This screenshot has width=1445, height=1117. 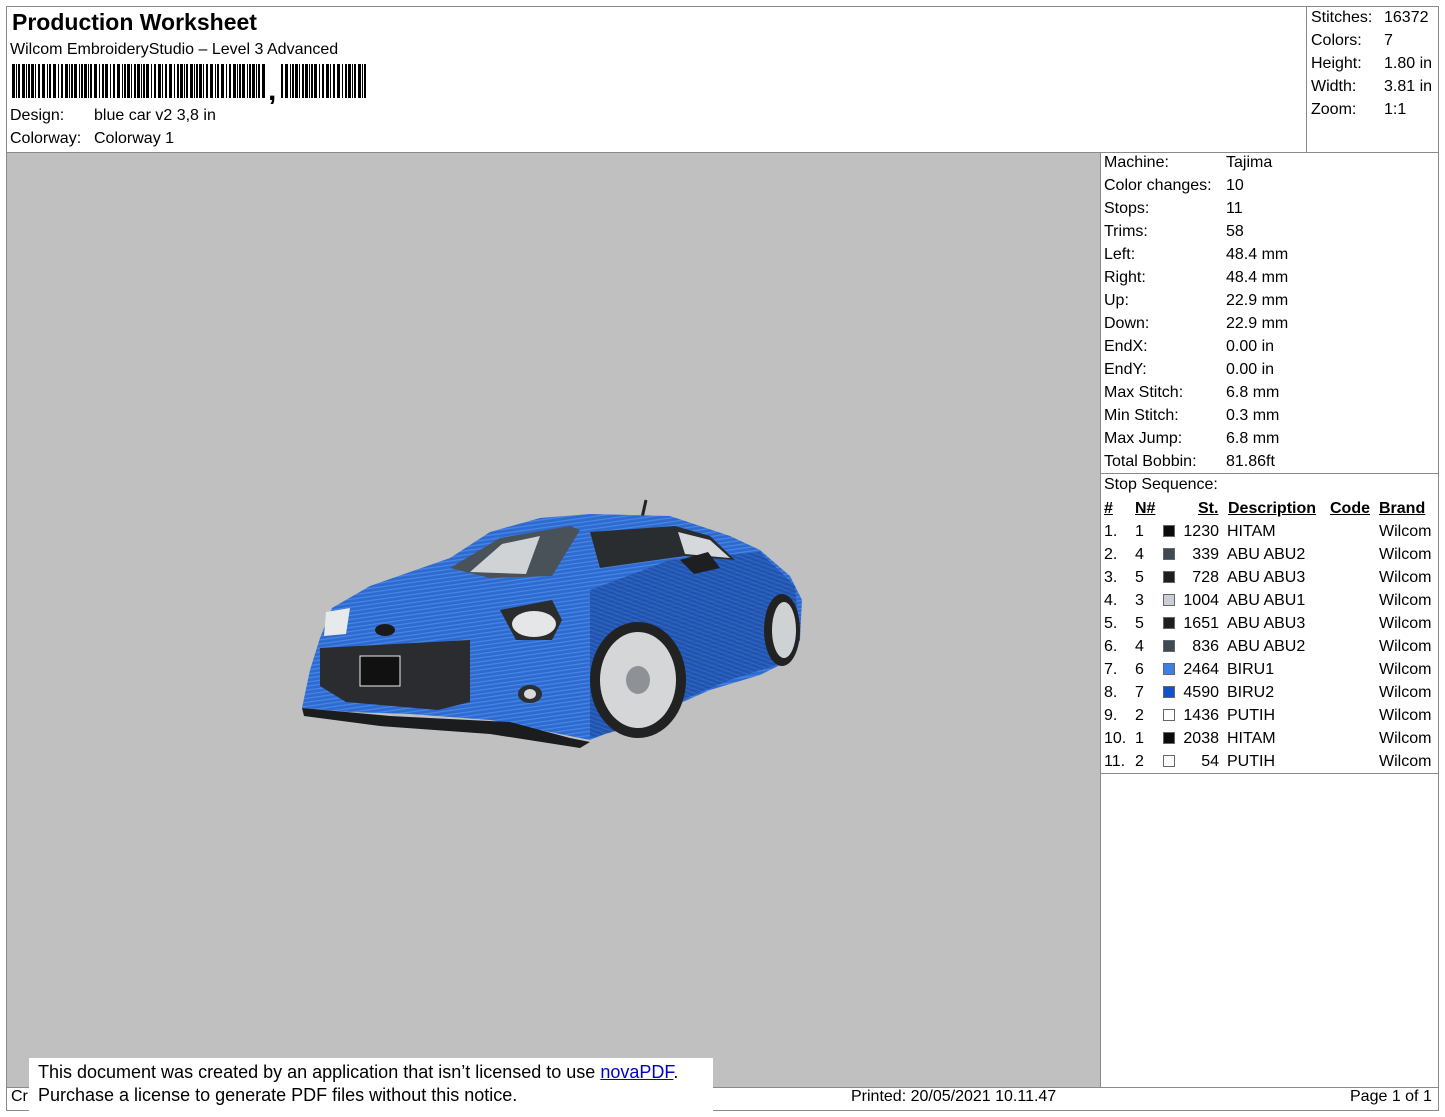 What do you see at coordinates (1251, 738) in the screenshot?
I see `seq-description: HITAM` at bounding box center [1251, 738].